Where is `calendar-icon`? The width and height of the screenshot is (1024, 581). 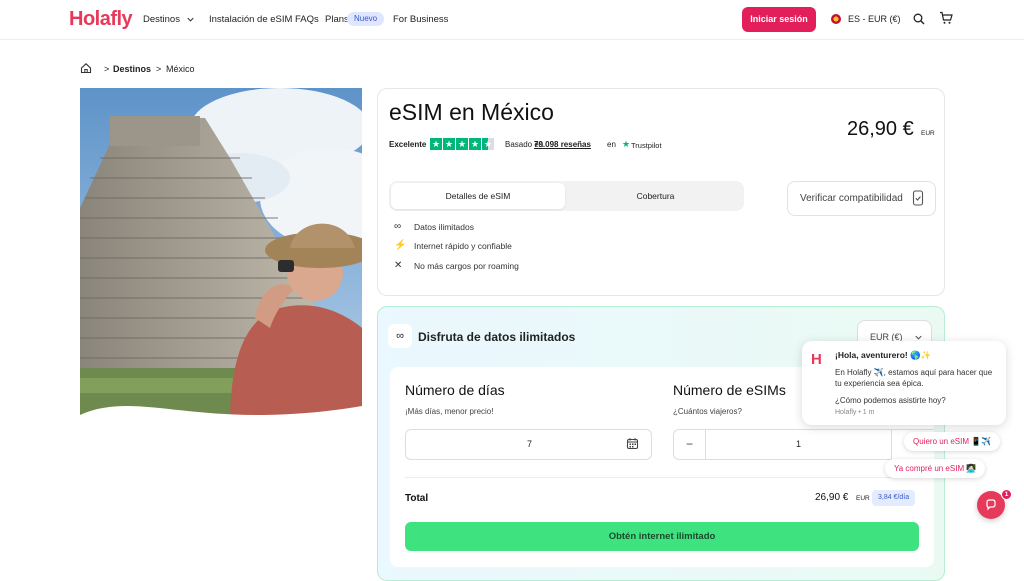 calendar-icon is located at coordinates (632, 443).